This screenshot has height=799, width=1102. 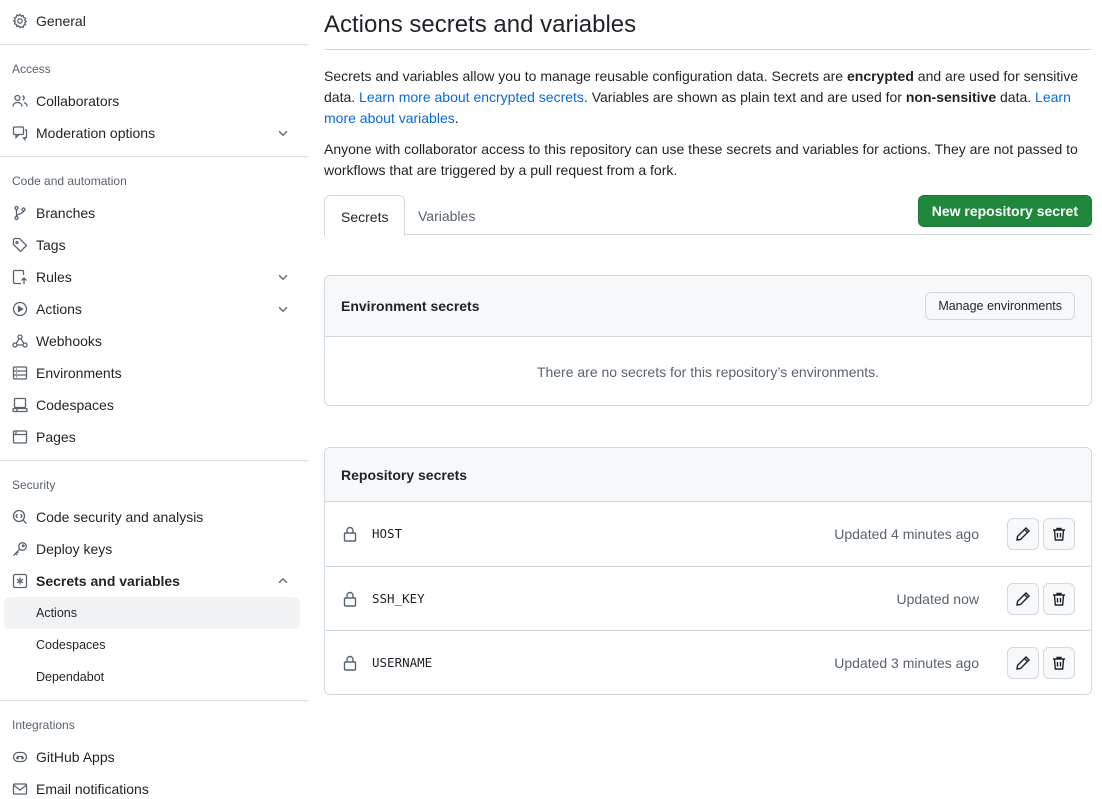 What do you see at coordinates (154, 437) in the screenshot?
I see `sidebar-item-pages: Pages` at bounding box center [154, 437].